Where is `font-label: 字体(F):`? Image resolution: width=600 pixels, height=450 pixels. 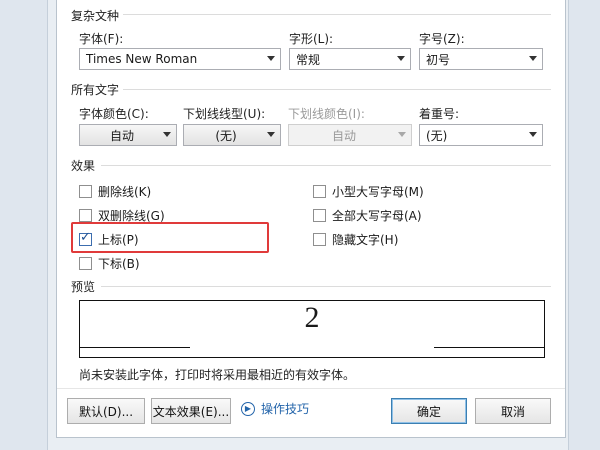
font-label: 字体(F): is located at coordinates (101, 39).